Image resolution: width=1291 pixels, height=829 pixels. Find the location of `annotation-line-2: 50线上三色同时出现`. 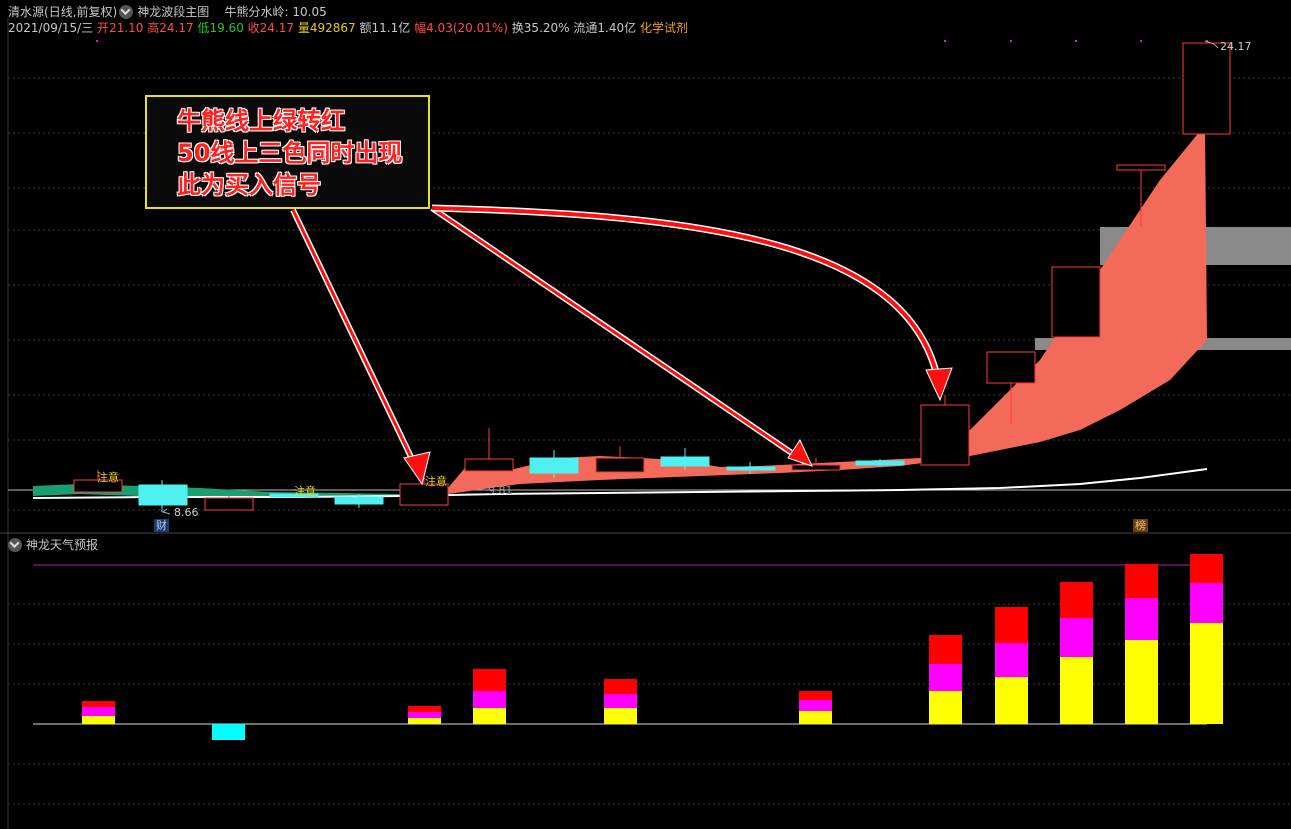

annotation-line-2: 50线上三色同时出现 is located at coordinates (290, 153).